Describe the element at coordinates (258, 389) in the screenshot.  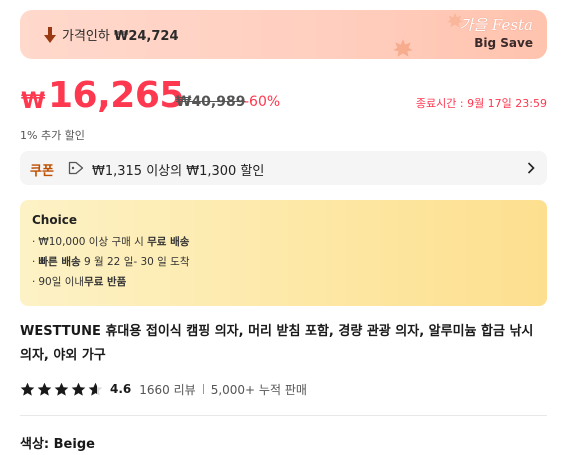
I see `sold-count: 5,000+ 누적 판매` at that location.